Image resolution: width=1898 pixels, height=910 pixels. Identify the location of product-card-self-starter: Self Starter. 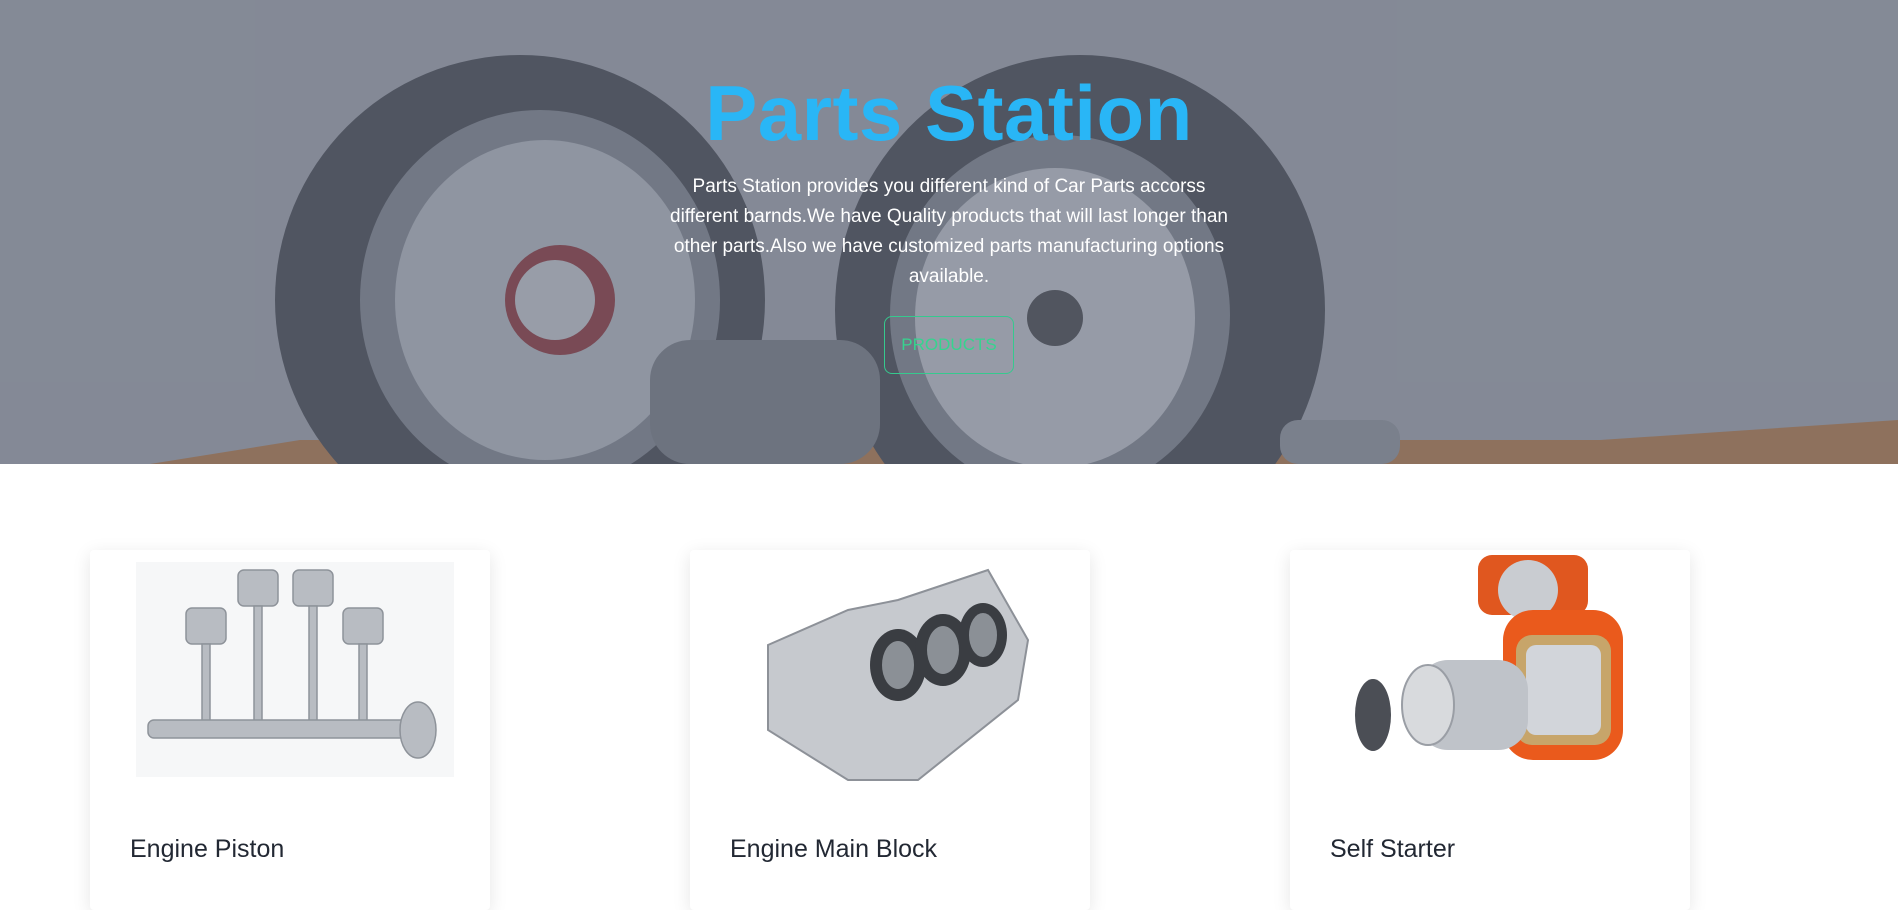
(1490, 730).